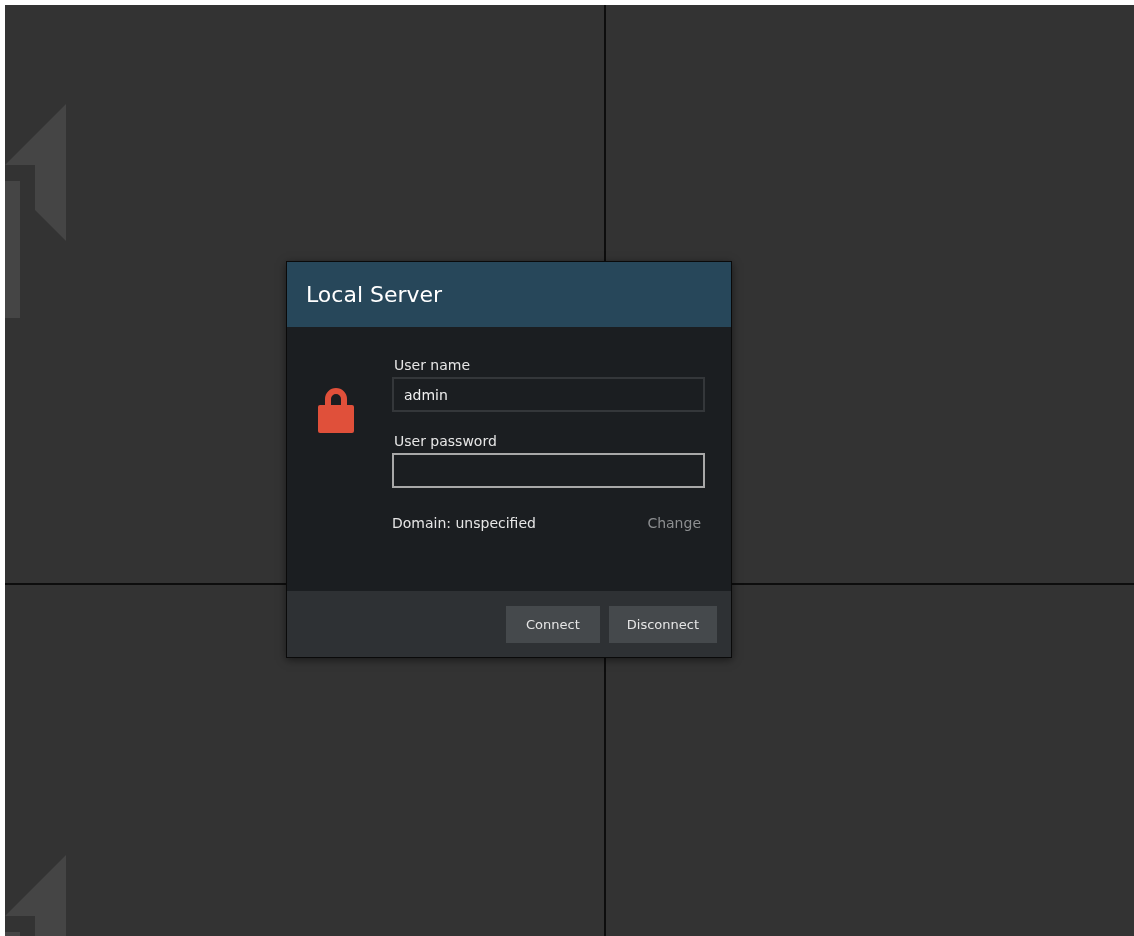 The width and height of the screenshot is (1134, 936). Describe the element at coordinates (662, 624) in the screenshot. I see `dialog-button: Disconnect` at that location.